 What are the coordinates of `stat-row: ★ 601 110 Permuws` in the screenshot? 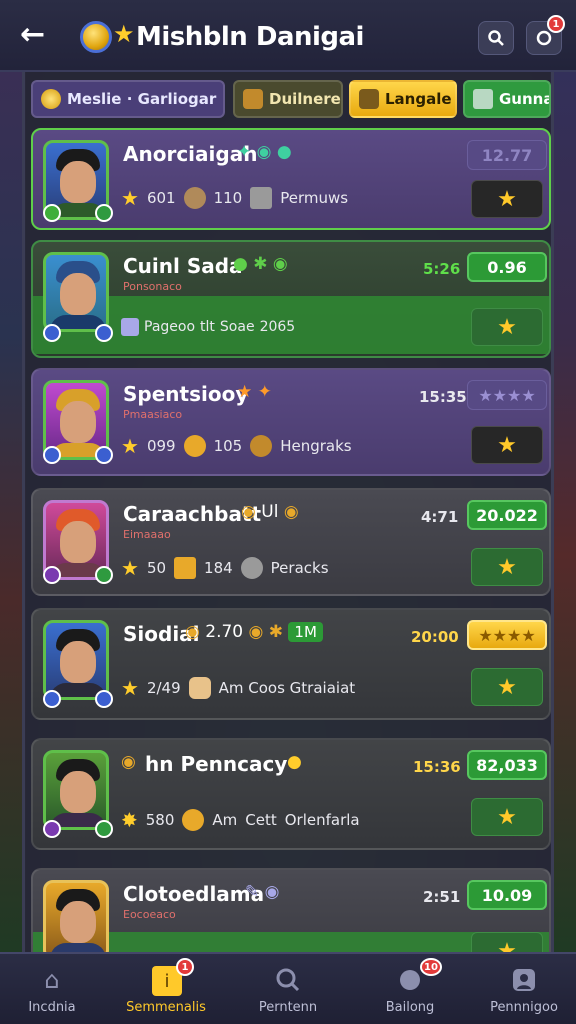 It's located at (234, 198).